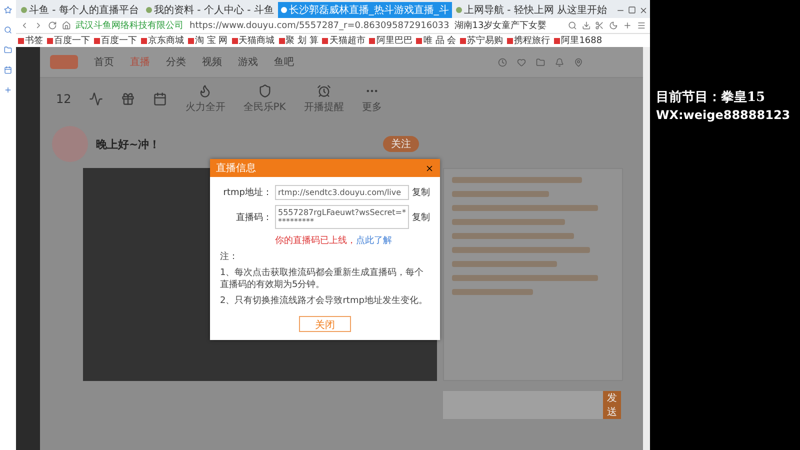  I want to click on learn-link: 点此了解, so click(374, 241).